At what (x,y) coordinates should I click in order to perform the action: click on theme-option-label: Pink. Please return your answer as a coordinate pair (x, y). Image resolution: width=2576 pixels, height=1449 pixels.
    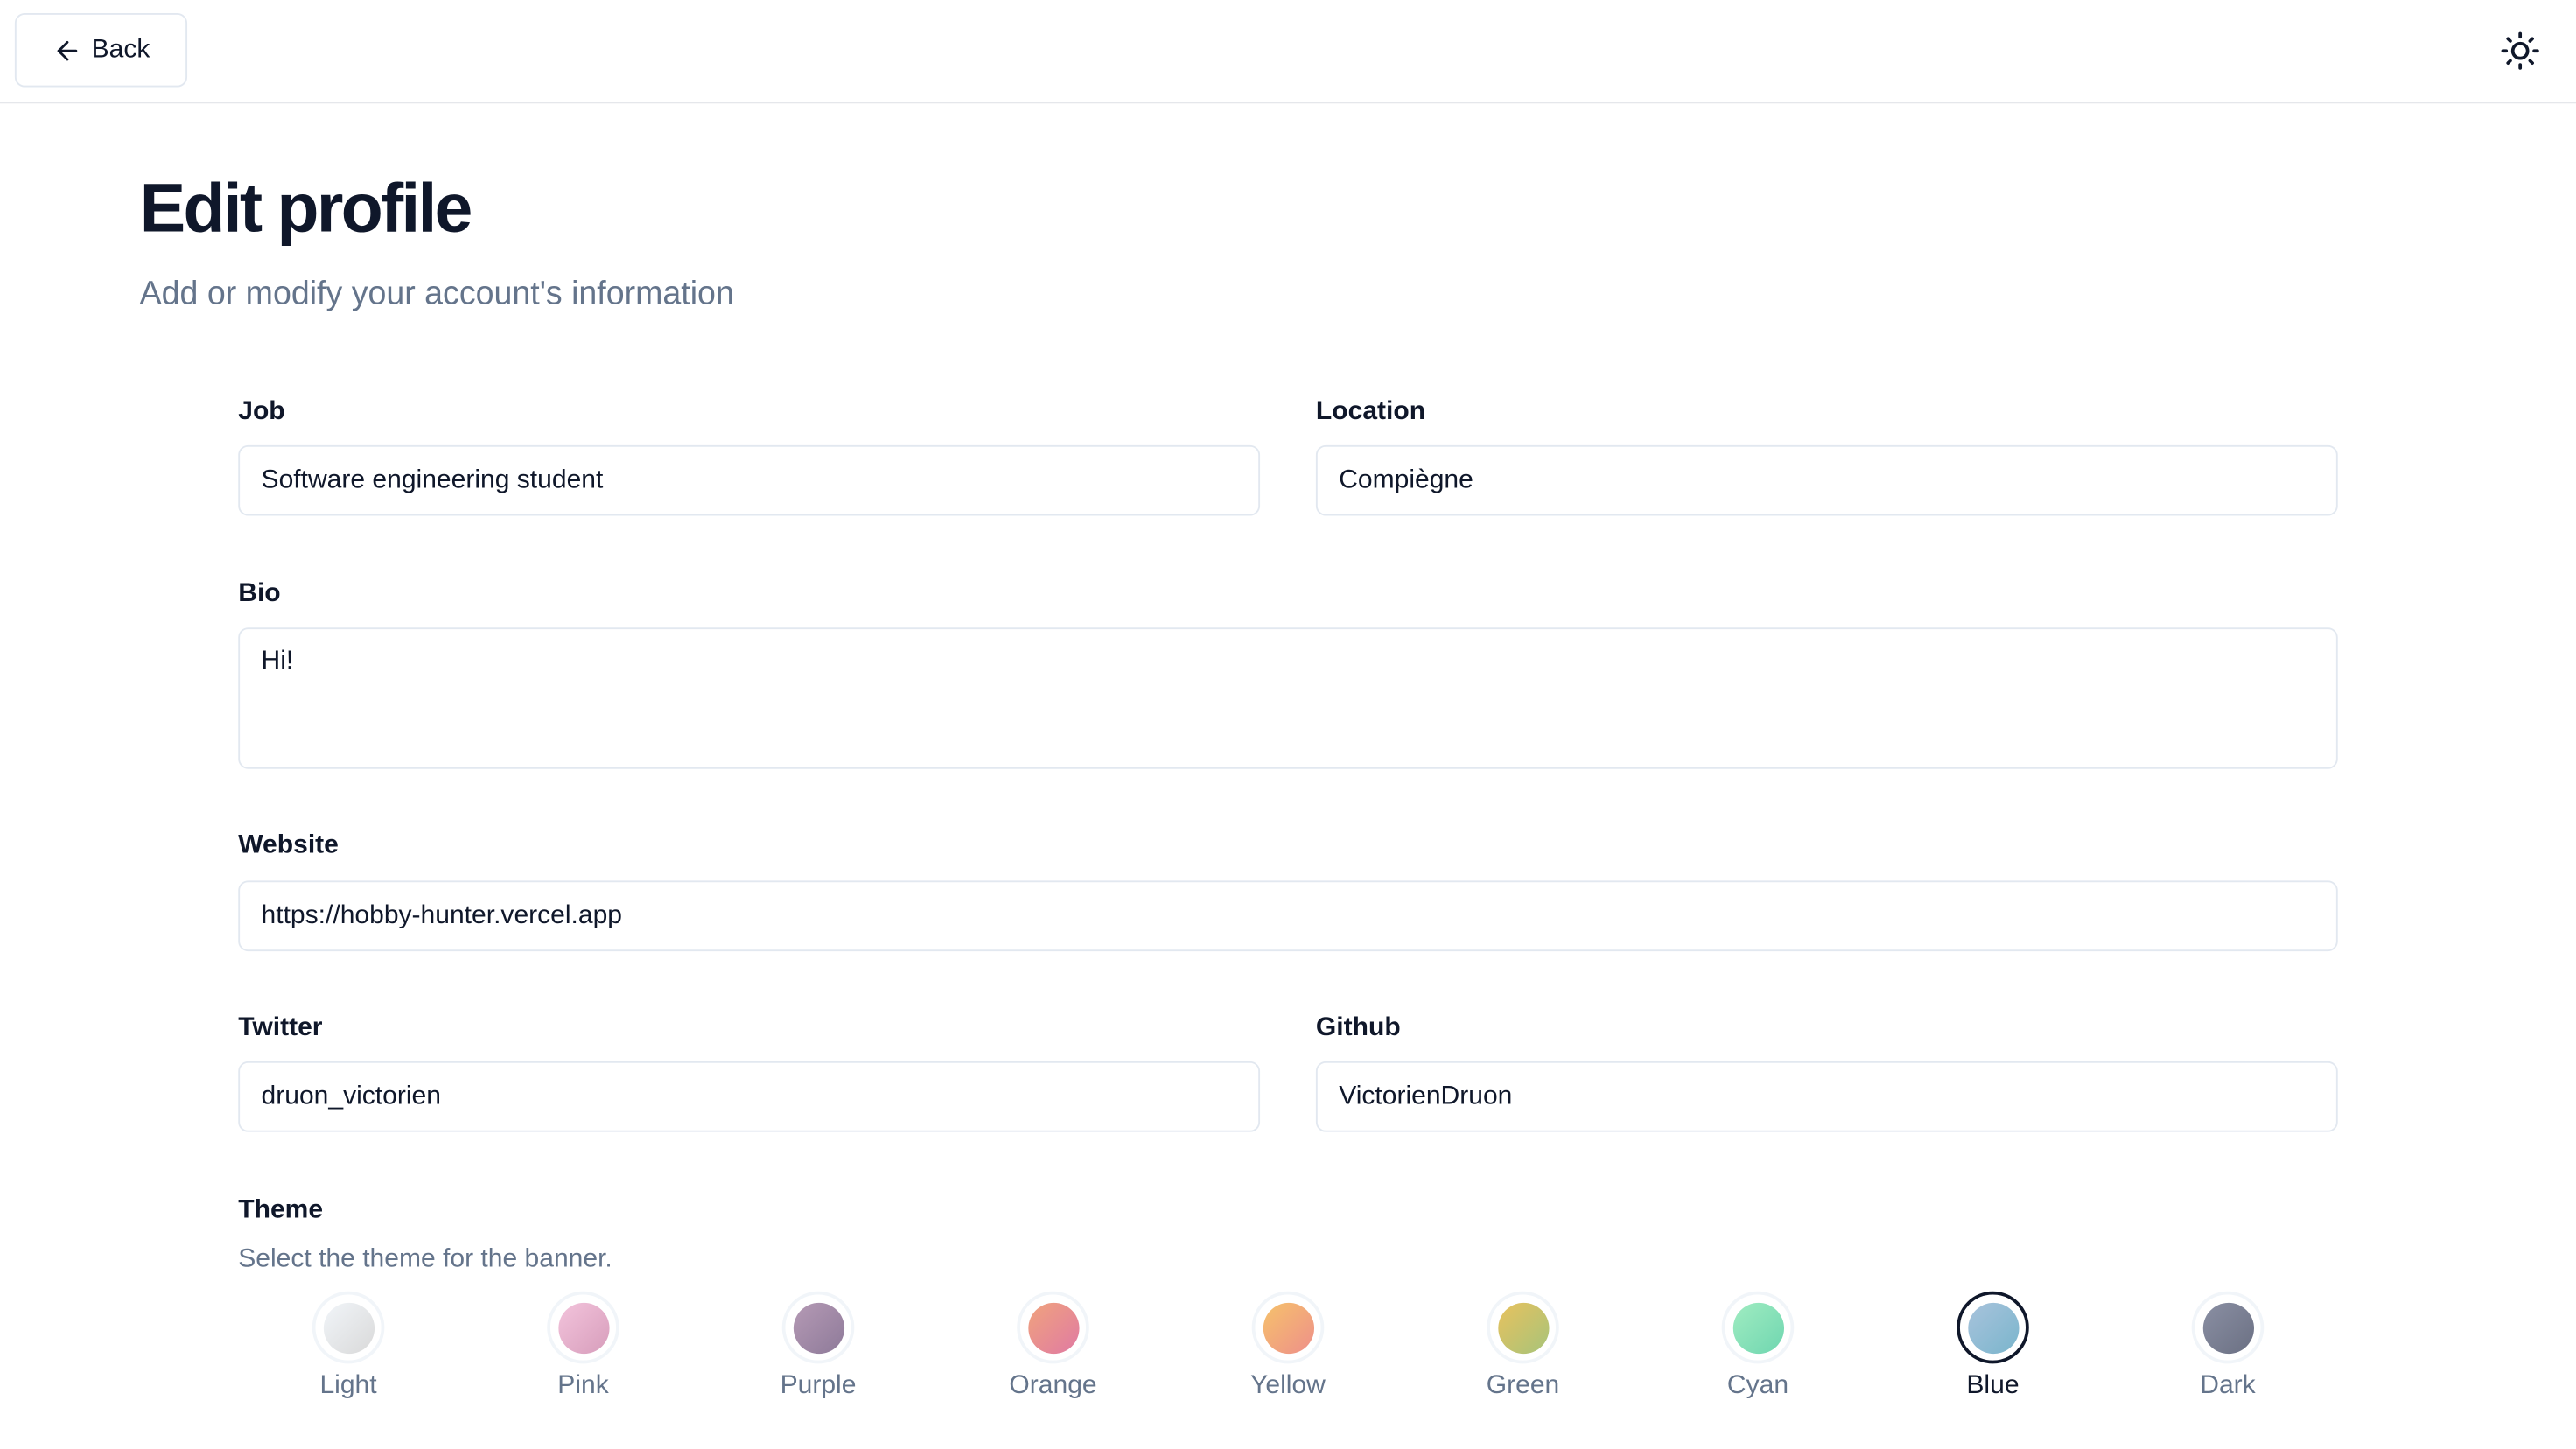
    Looking at the image, I should click on (583, 1385).